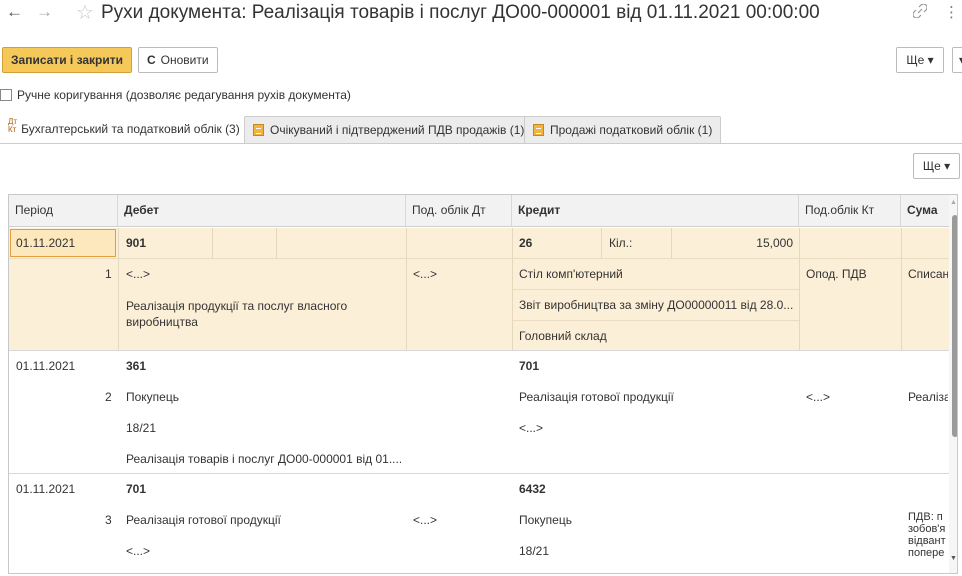 The height and width of the screenshot is (576, 962). I want to click on save-and-close-button: Записати і закрити, so click(67, 60).